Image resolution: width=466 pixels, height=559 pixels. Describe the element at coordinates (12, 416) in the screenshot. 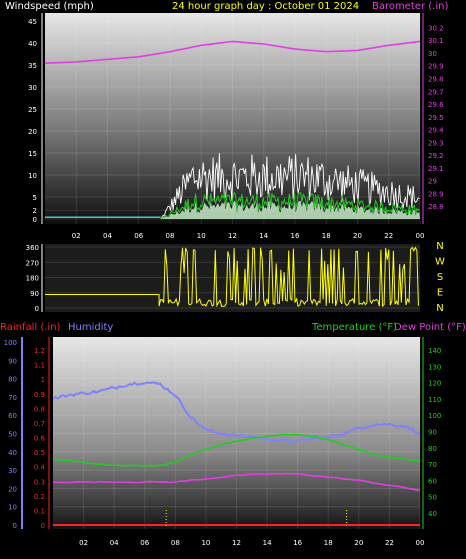

I see `humidity-tick-label: 60` at that location.